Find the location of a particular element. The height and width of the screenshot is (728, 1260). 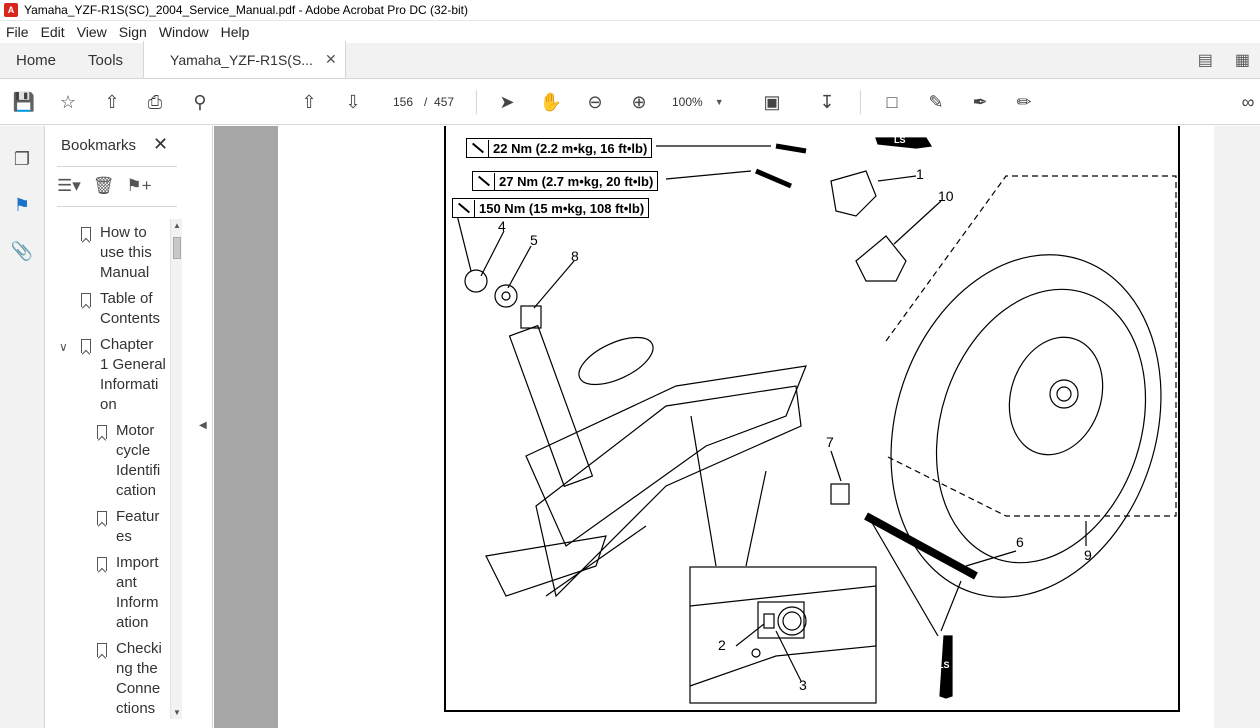

wheel-axle-hole is located at coordinates (1064, 394).